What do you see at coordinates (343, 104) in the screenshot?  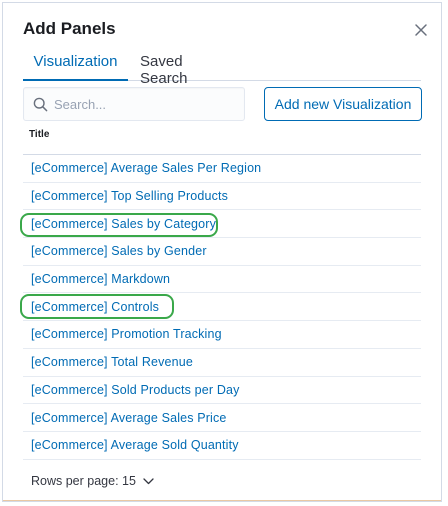 I see `add-new-visualization-button: Add new Visualization` at bounding box center [343, 104].